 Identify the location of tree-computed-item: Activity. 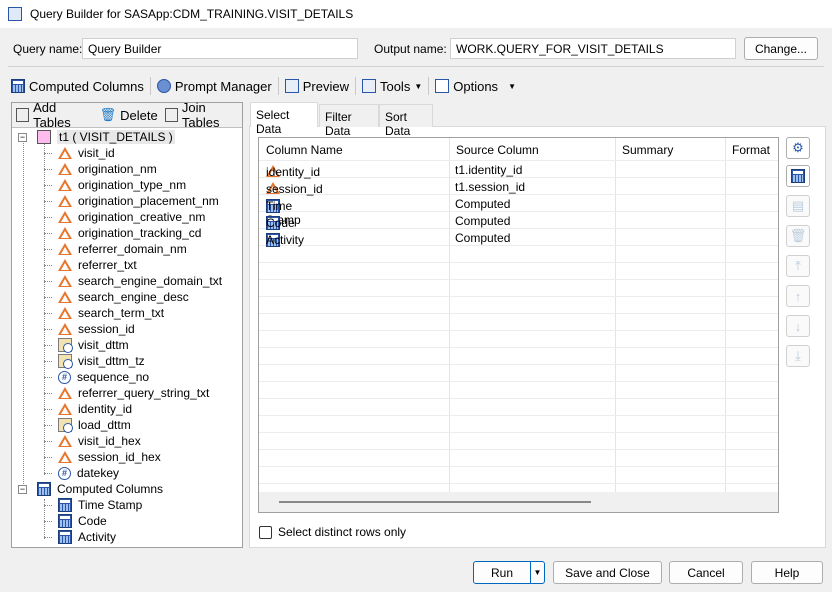
(80, 537).